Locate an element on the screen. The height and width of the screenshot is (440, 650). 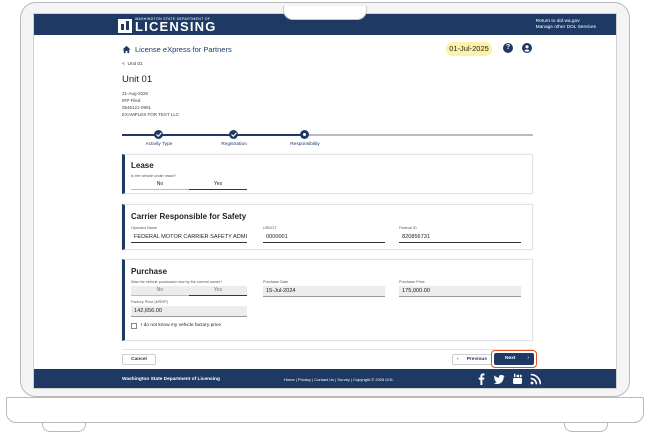
chevron-left-icon: ‹ is located at coordinates (458, 359).